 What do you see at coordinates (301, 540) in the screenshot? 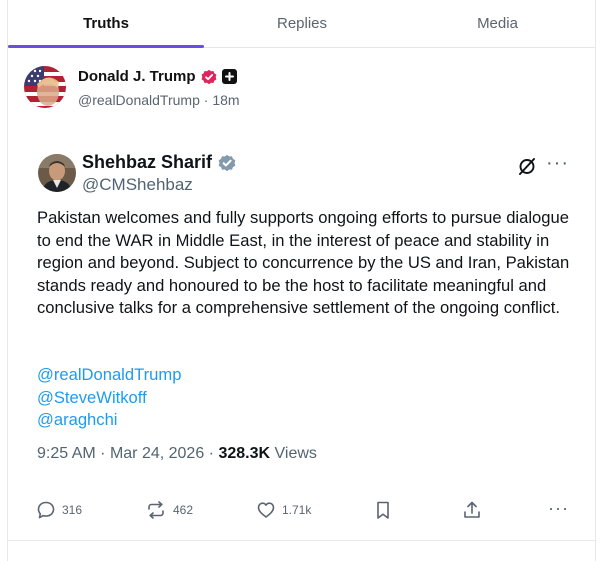
I see `divider` at bounding box center [301, 540].